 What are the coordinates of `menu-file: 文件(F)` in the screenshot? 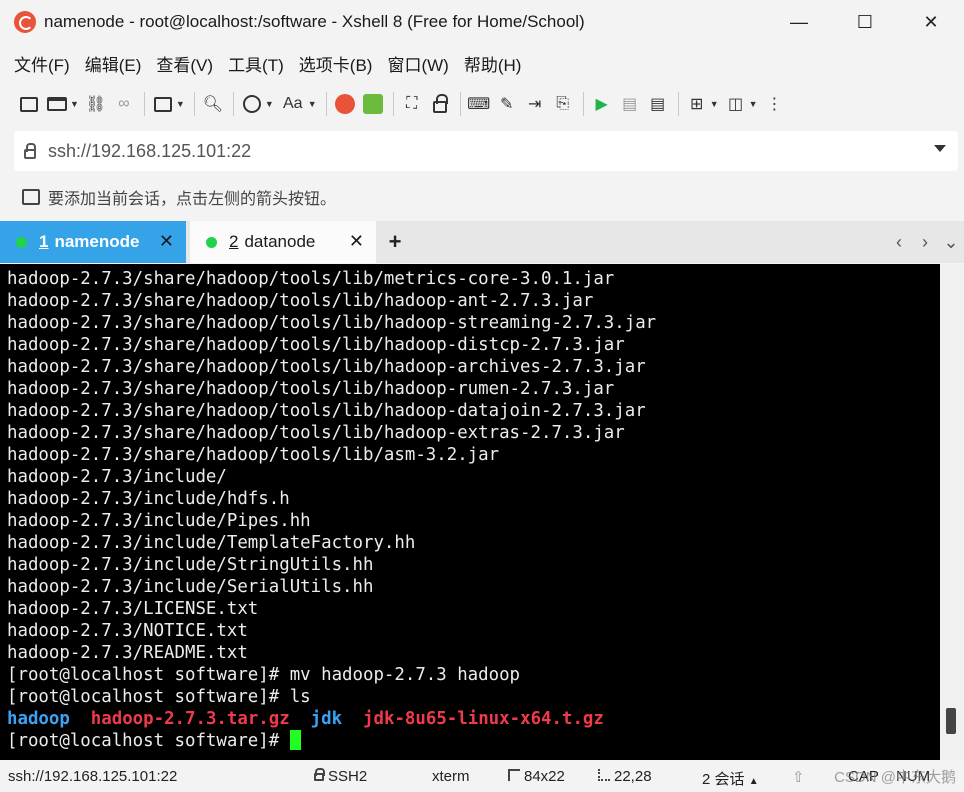 It's located at (42, 63).